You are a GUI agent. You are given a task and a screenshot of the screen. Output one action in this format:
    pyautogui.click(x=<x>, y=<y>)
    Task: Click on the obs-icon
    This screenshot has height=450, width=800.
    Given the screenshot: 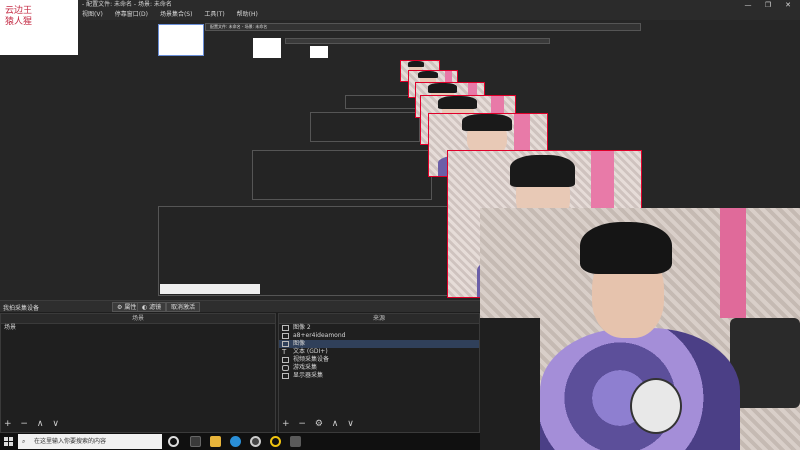 What is the action you would take?
    pyautogui.click(x=255, y=441)
    